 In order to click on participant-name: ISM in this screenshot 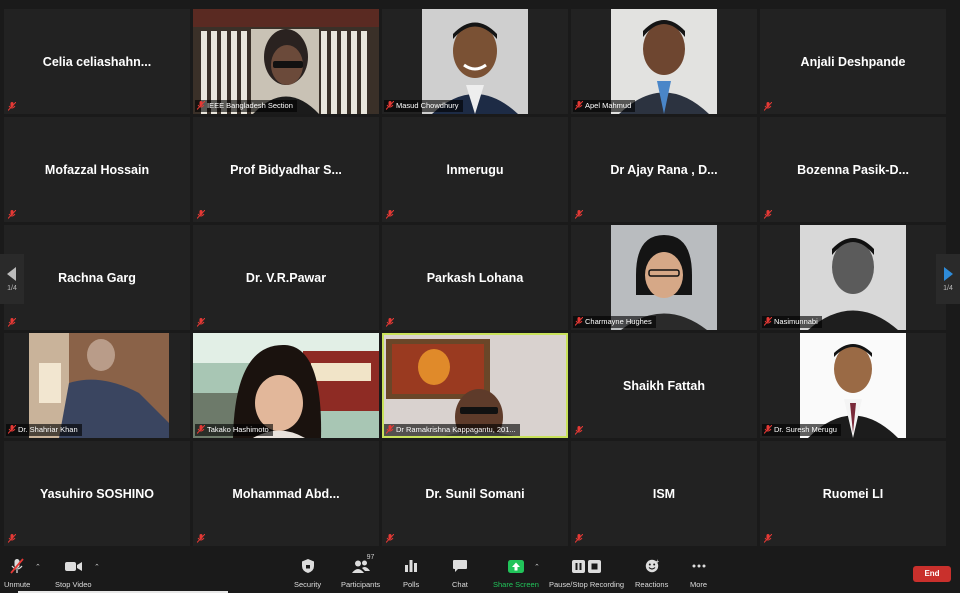, I will do `click(664, 493)`.